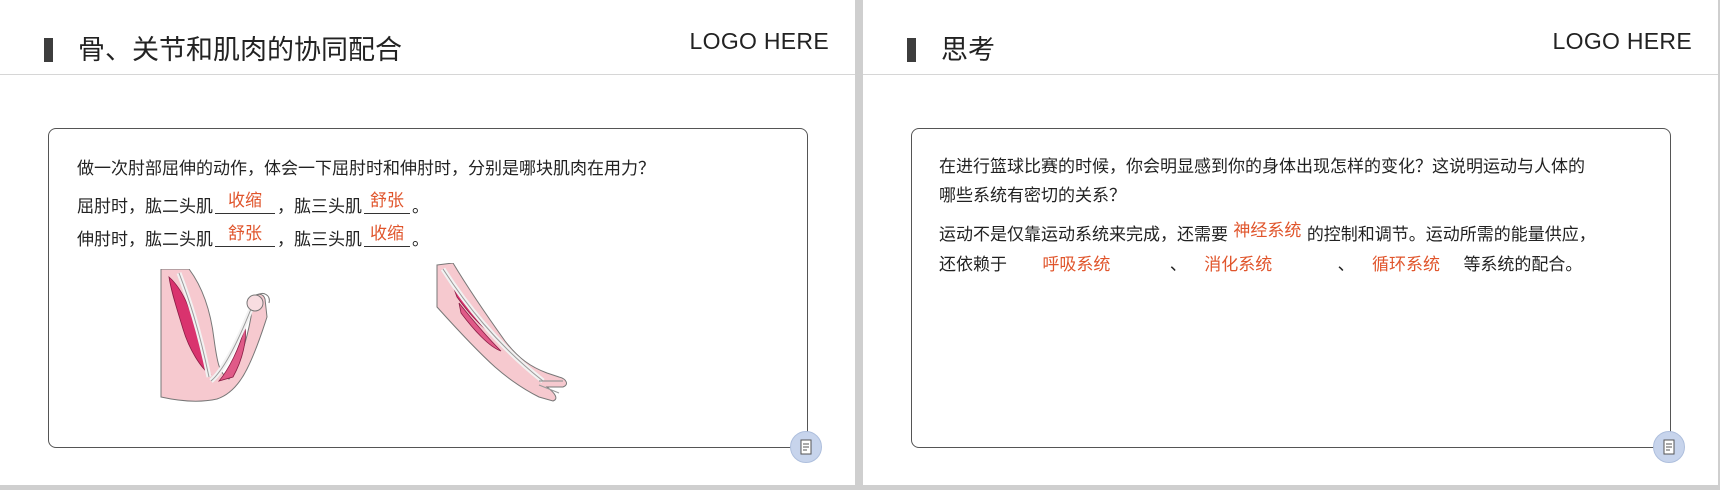 The width and height of the screenshot is (1720, 490). Describe the element at coordinates (1032, 196) in the screenshot. I see `question-line-2: 哪些系统有密切的关系？` at that location.